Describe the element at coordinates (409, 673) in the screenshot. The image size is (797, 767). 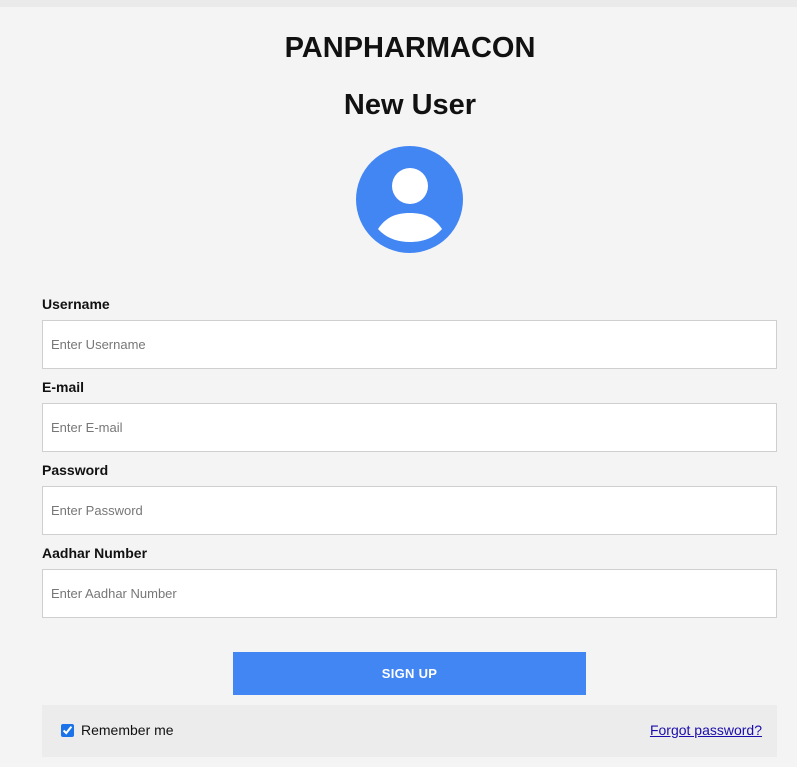
I see `sign-up-button: SIGN UP` at that location.